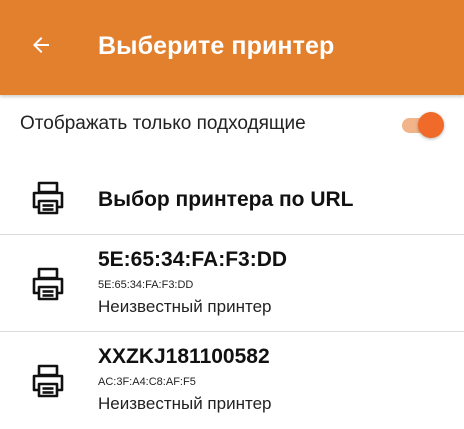  What do you see at coordinates (226, 199) in the screenshot?
I see `url-option-label: Выбор принтера по URL` at bounding box center [226, 199].